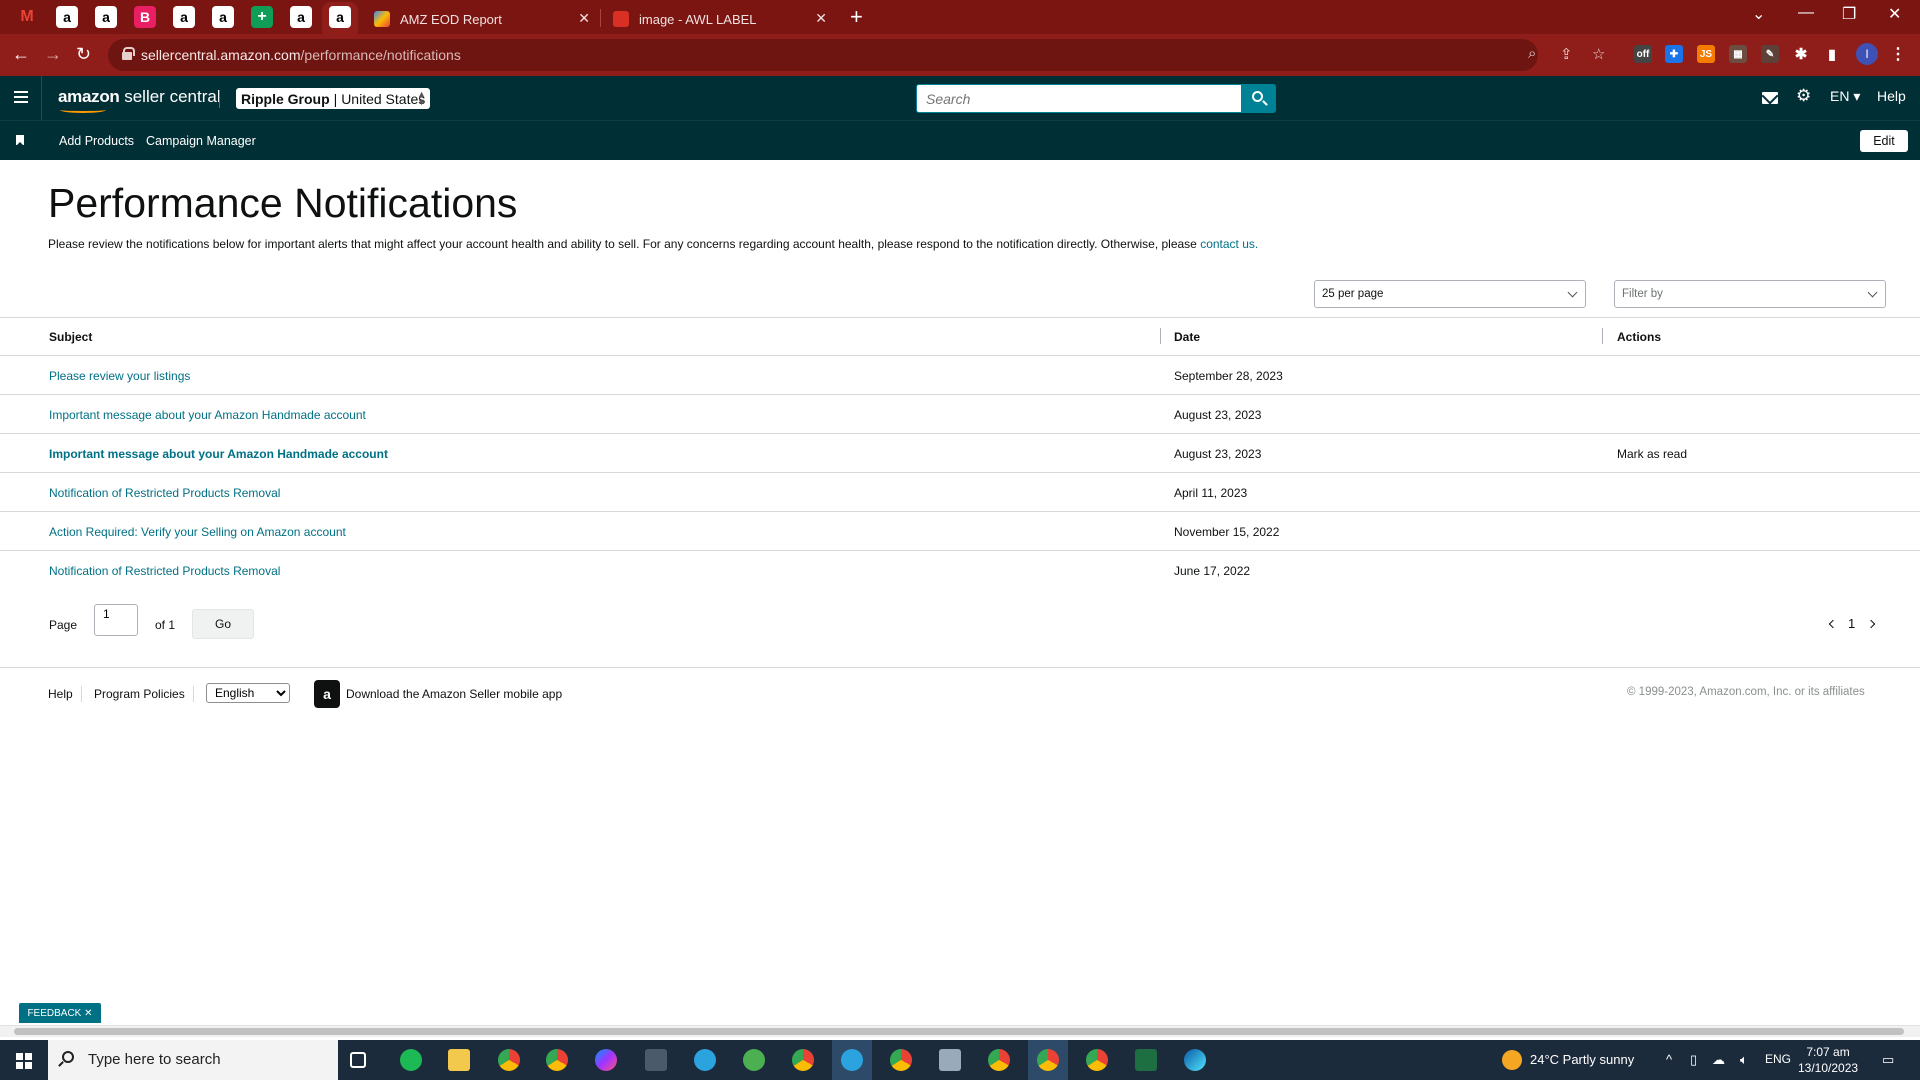 The image size is (1920, 1080). I want to click on bookmark-star-icon: ☆, so click(1598, 54).